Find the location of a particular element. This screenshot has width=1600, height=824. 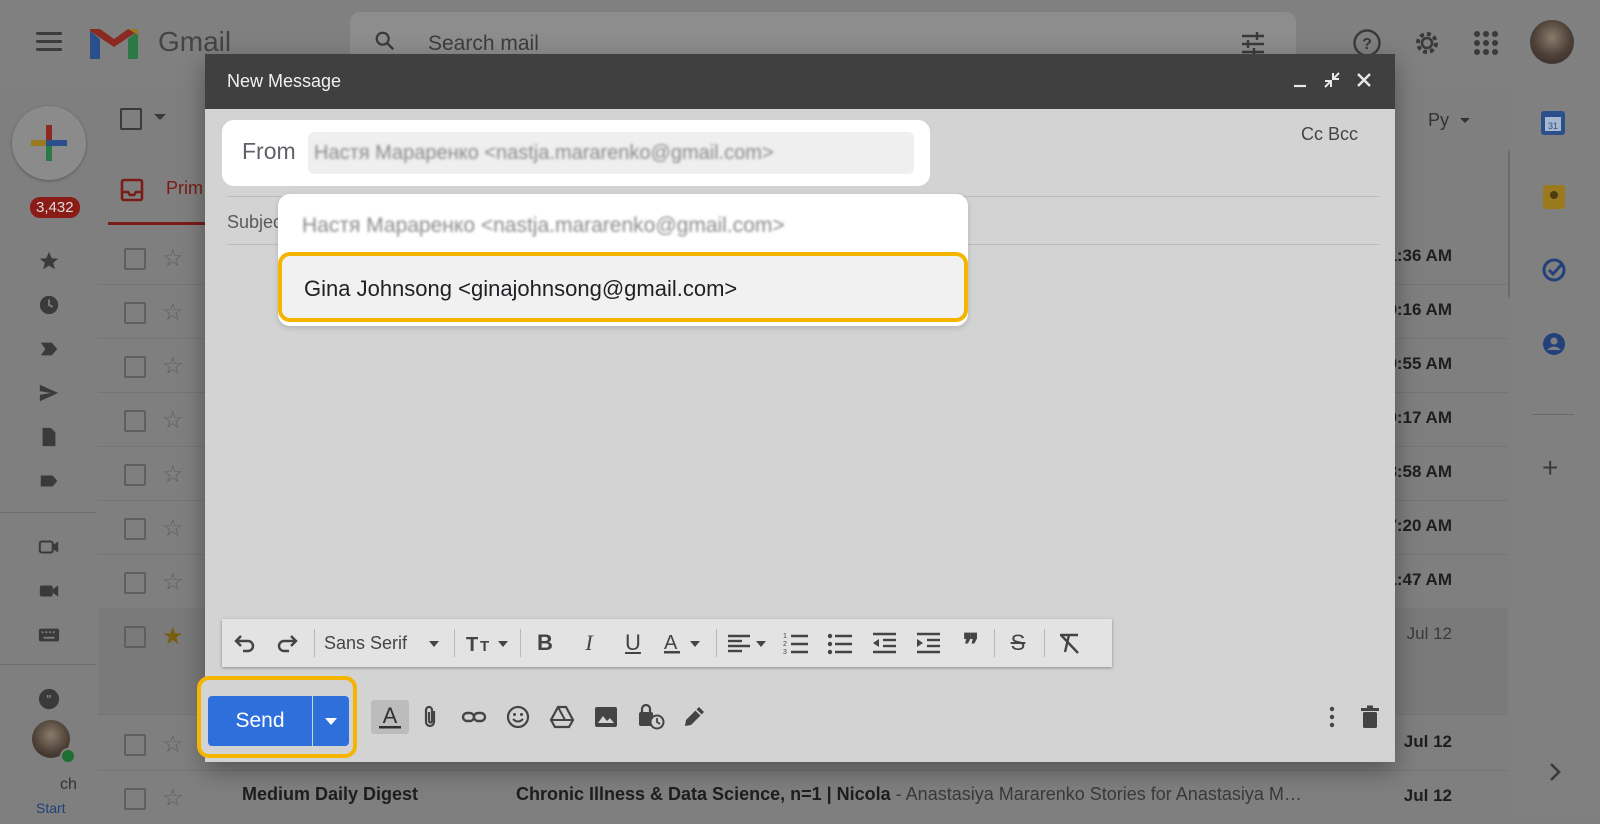

close-icon is located at coordinates (1364, 80).